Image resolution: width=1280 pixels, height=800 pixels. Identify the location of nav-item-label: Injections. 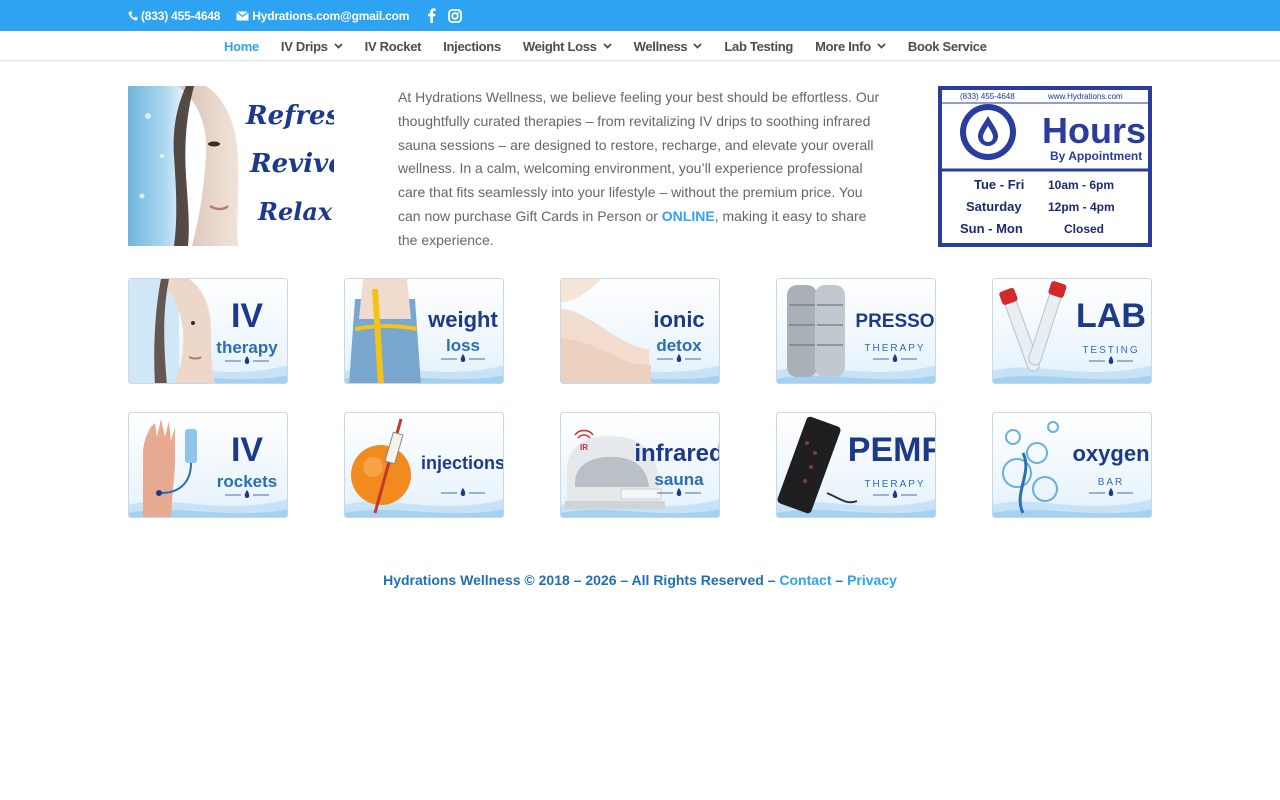
(472, 46).